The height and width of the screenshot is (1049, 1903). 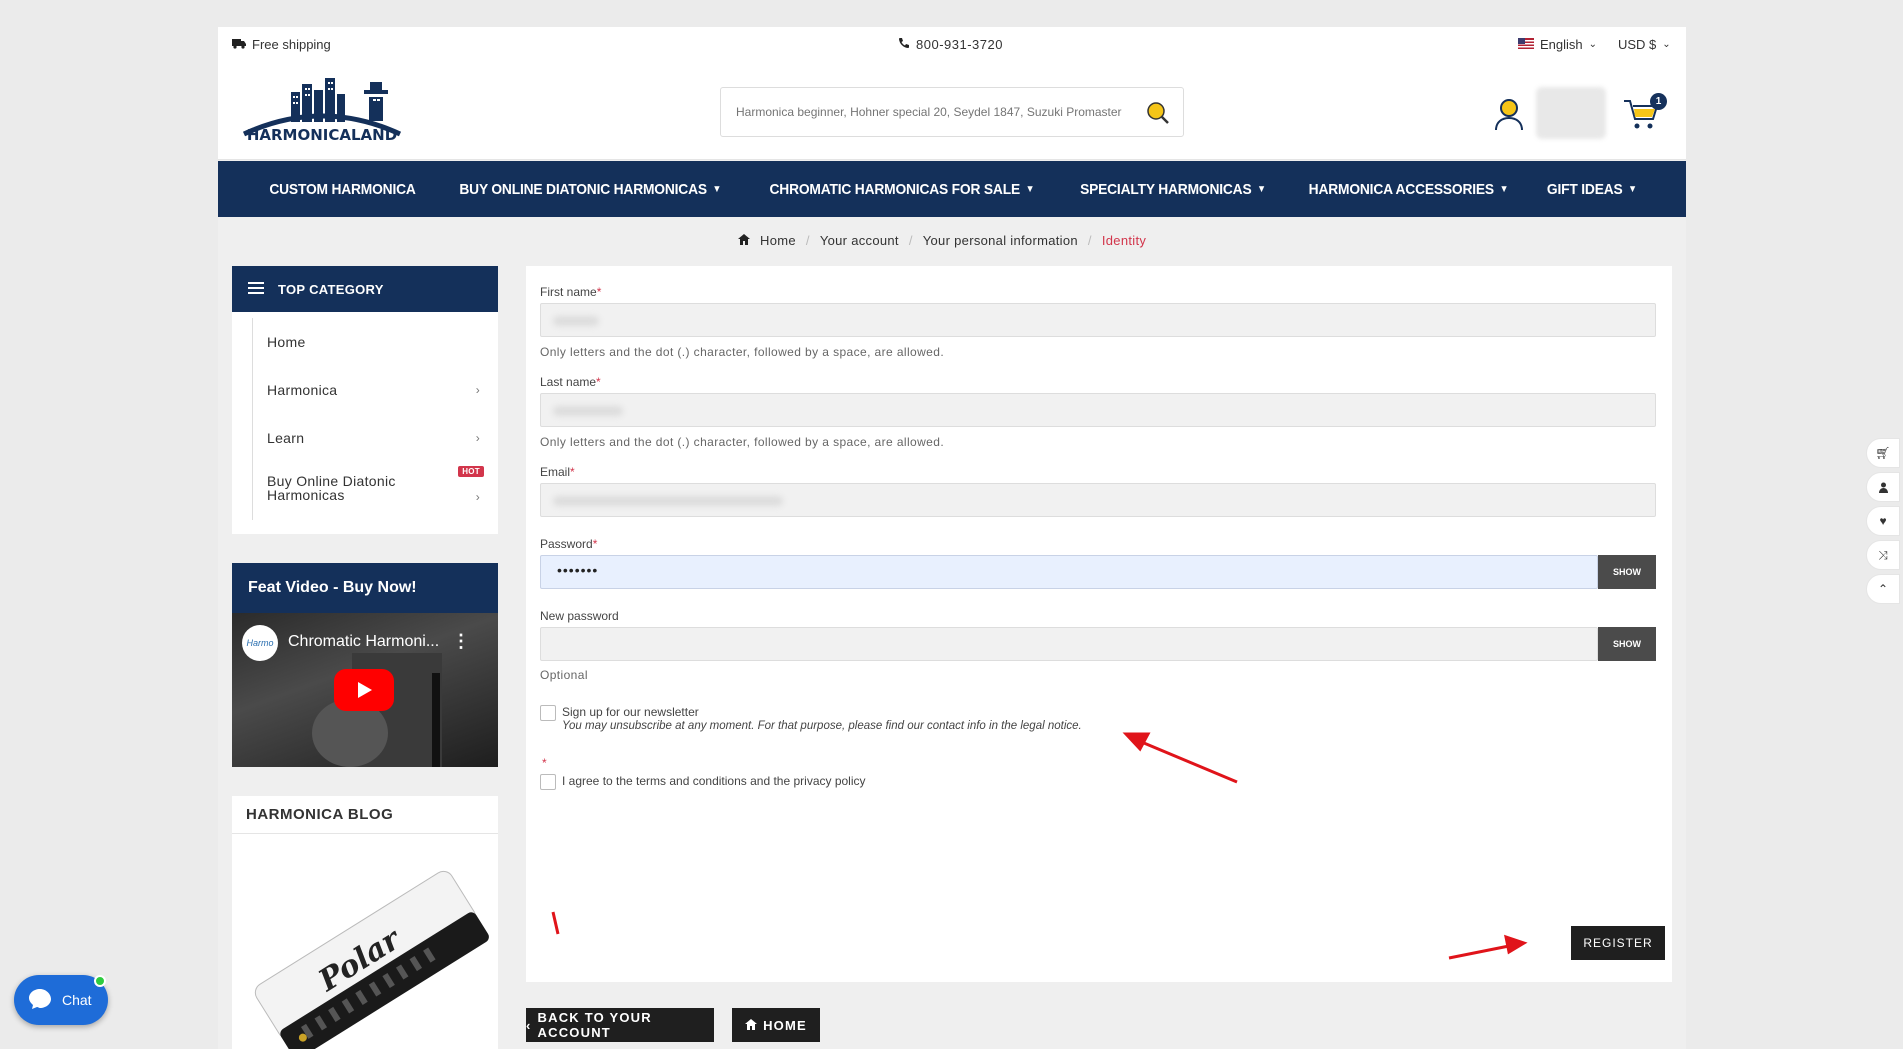 What do you see at coordinates (461, 641) in the screenshot?
I see `more-options-icon: ⋮` at bounding box center [461, 641].